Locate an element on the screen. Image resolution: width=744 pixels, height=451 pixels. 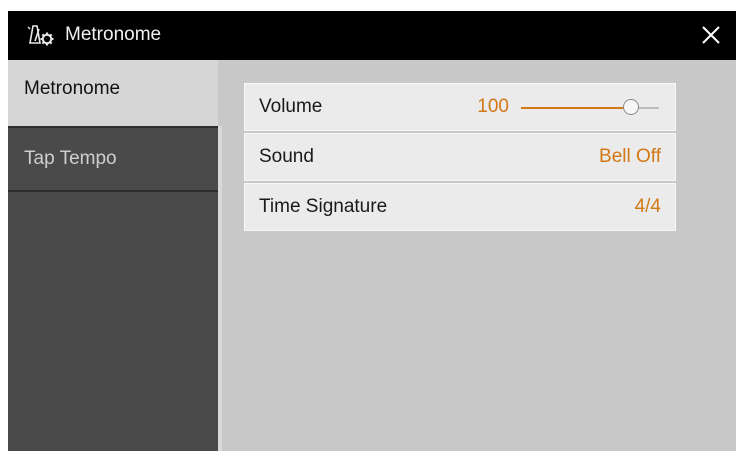
sound-row: Sound Bell Off is located at coordinates (460, 157).